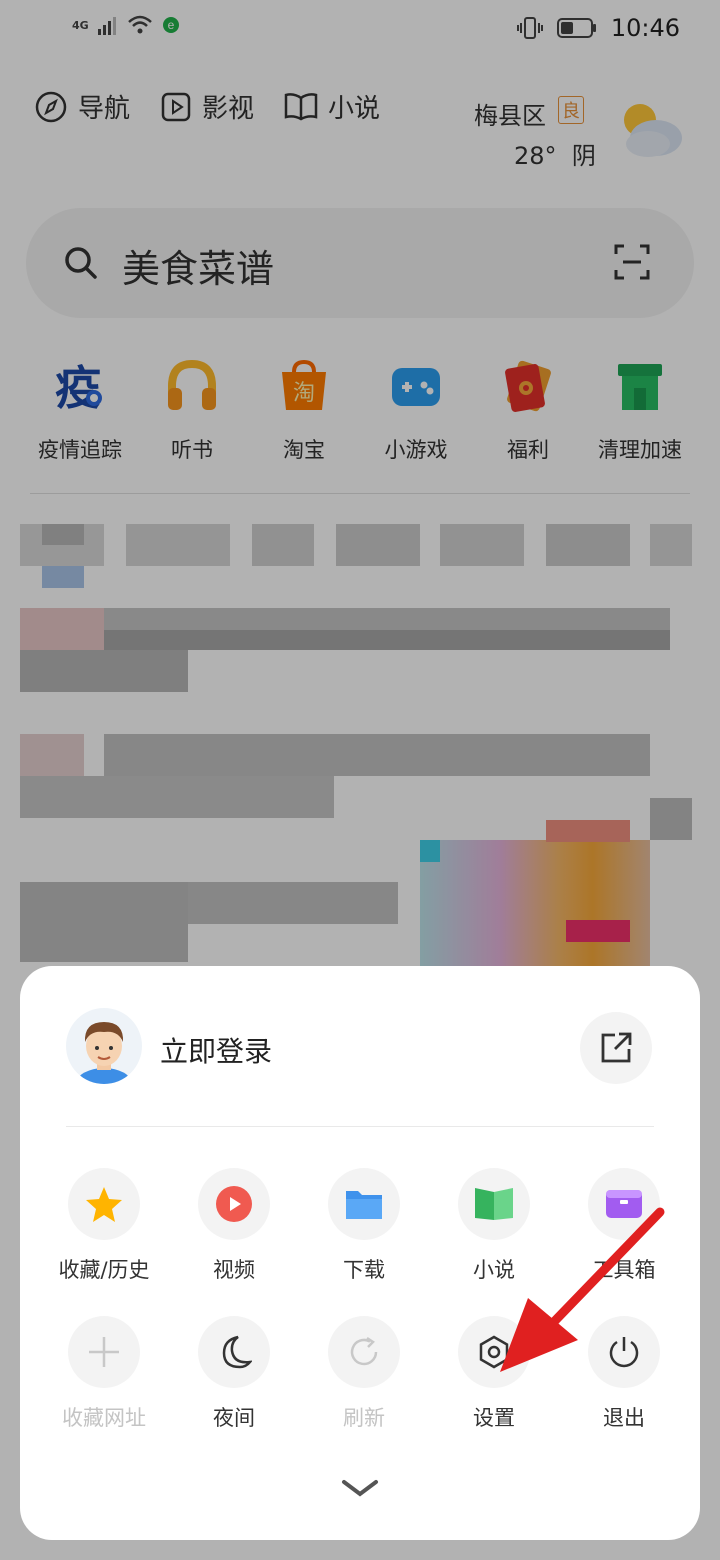  What do you see at coordinates (624, 1226) in the screenshot?
I see `menu-item-toolbox: 工具箱` at bounding box center [624, 1226].